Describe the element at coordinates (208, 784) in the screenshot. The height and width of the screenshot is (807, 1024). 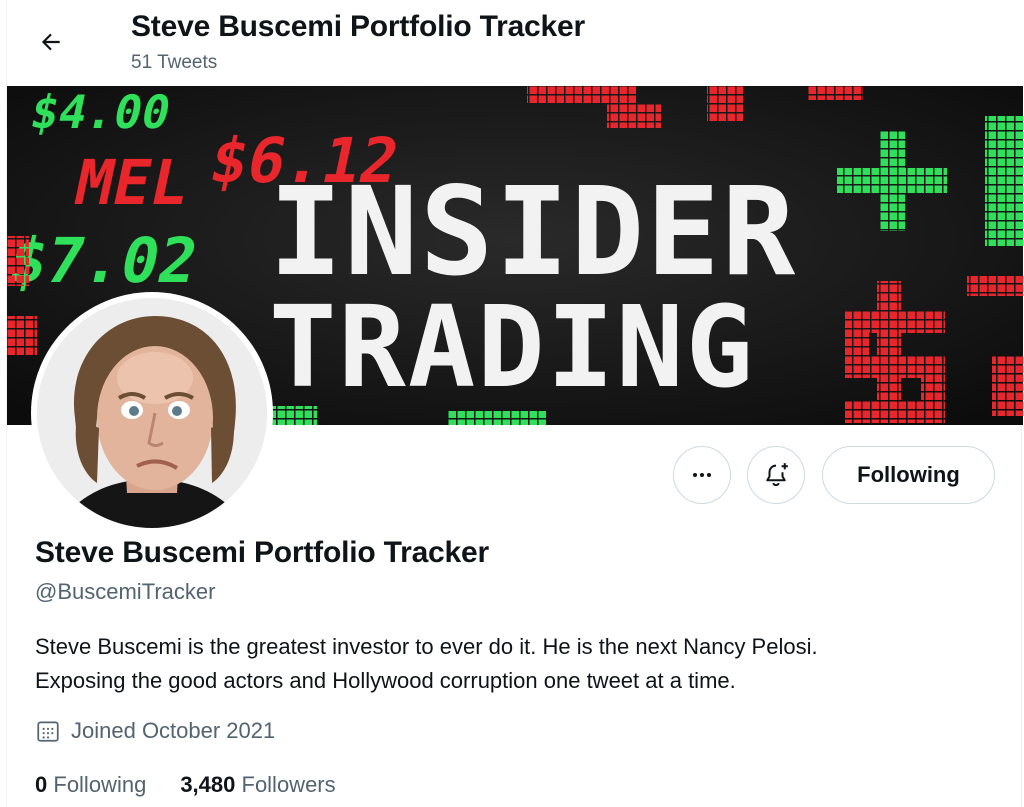
I see `followers-count: 3,480` at that location.